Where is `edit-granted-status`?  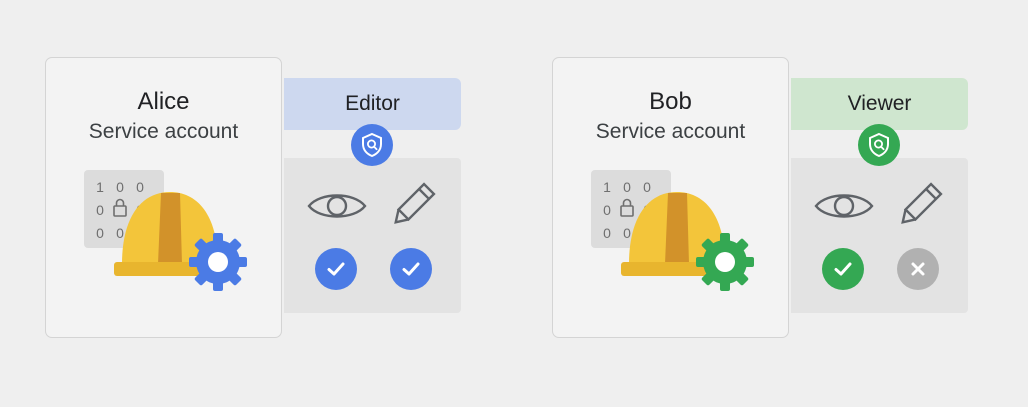 edit-granted-status is located at coordinates (411, 269).